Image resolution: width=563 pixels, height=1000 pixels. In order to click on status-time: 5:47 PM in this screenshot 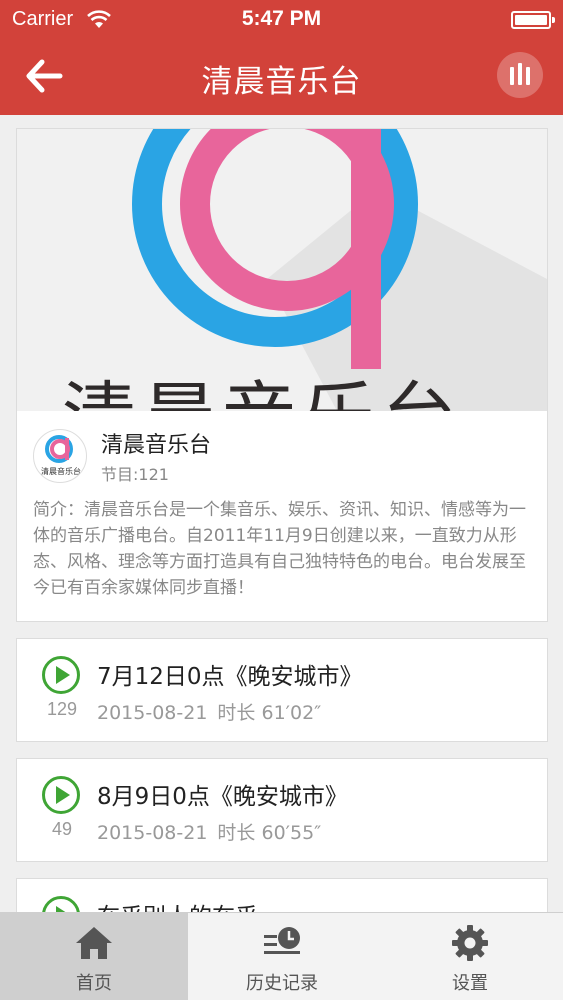, I will do `click(281, 18)`.